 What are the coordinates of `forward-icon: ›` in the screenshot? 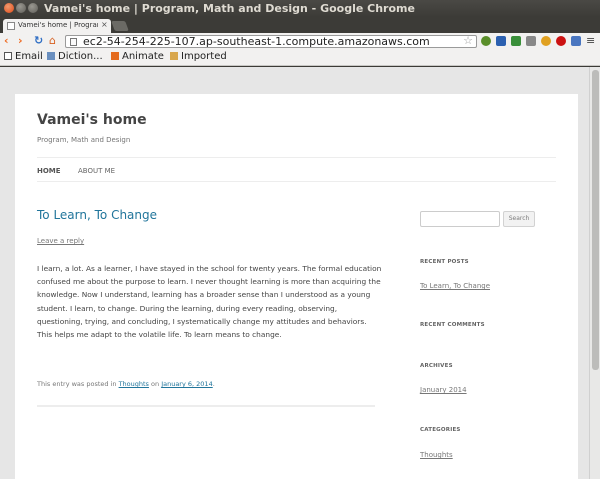 It's located at (20, 41).